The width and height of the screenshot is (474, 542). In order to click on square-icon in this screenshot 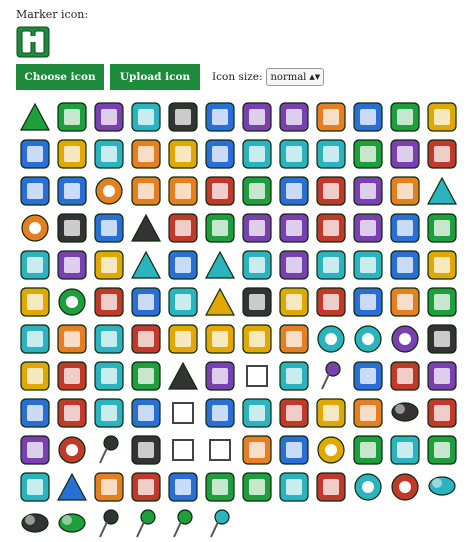, I will do `click(182, 449)`.